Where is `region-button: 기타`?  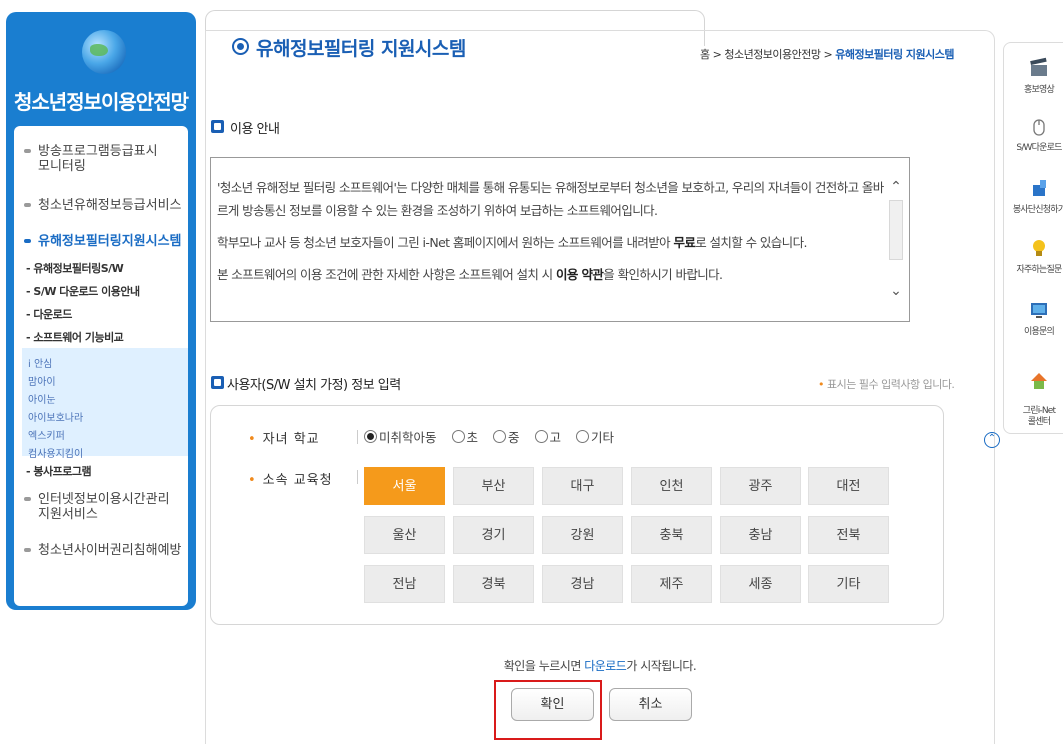 region-button: 기타 is located at coordinates (848, 584).